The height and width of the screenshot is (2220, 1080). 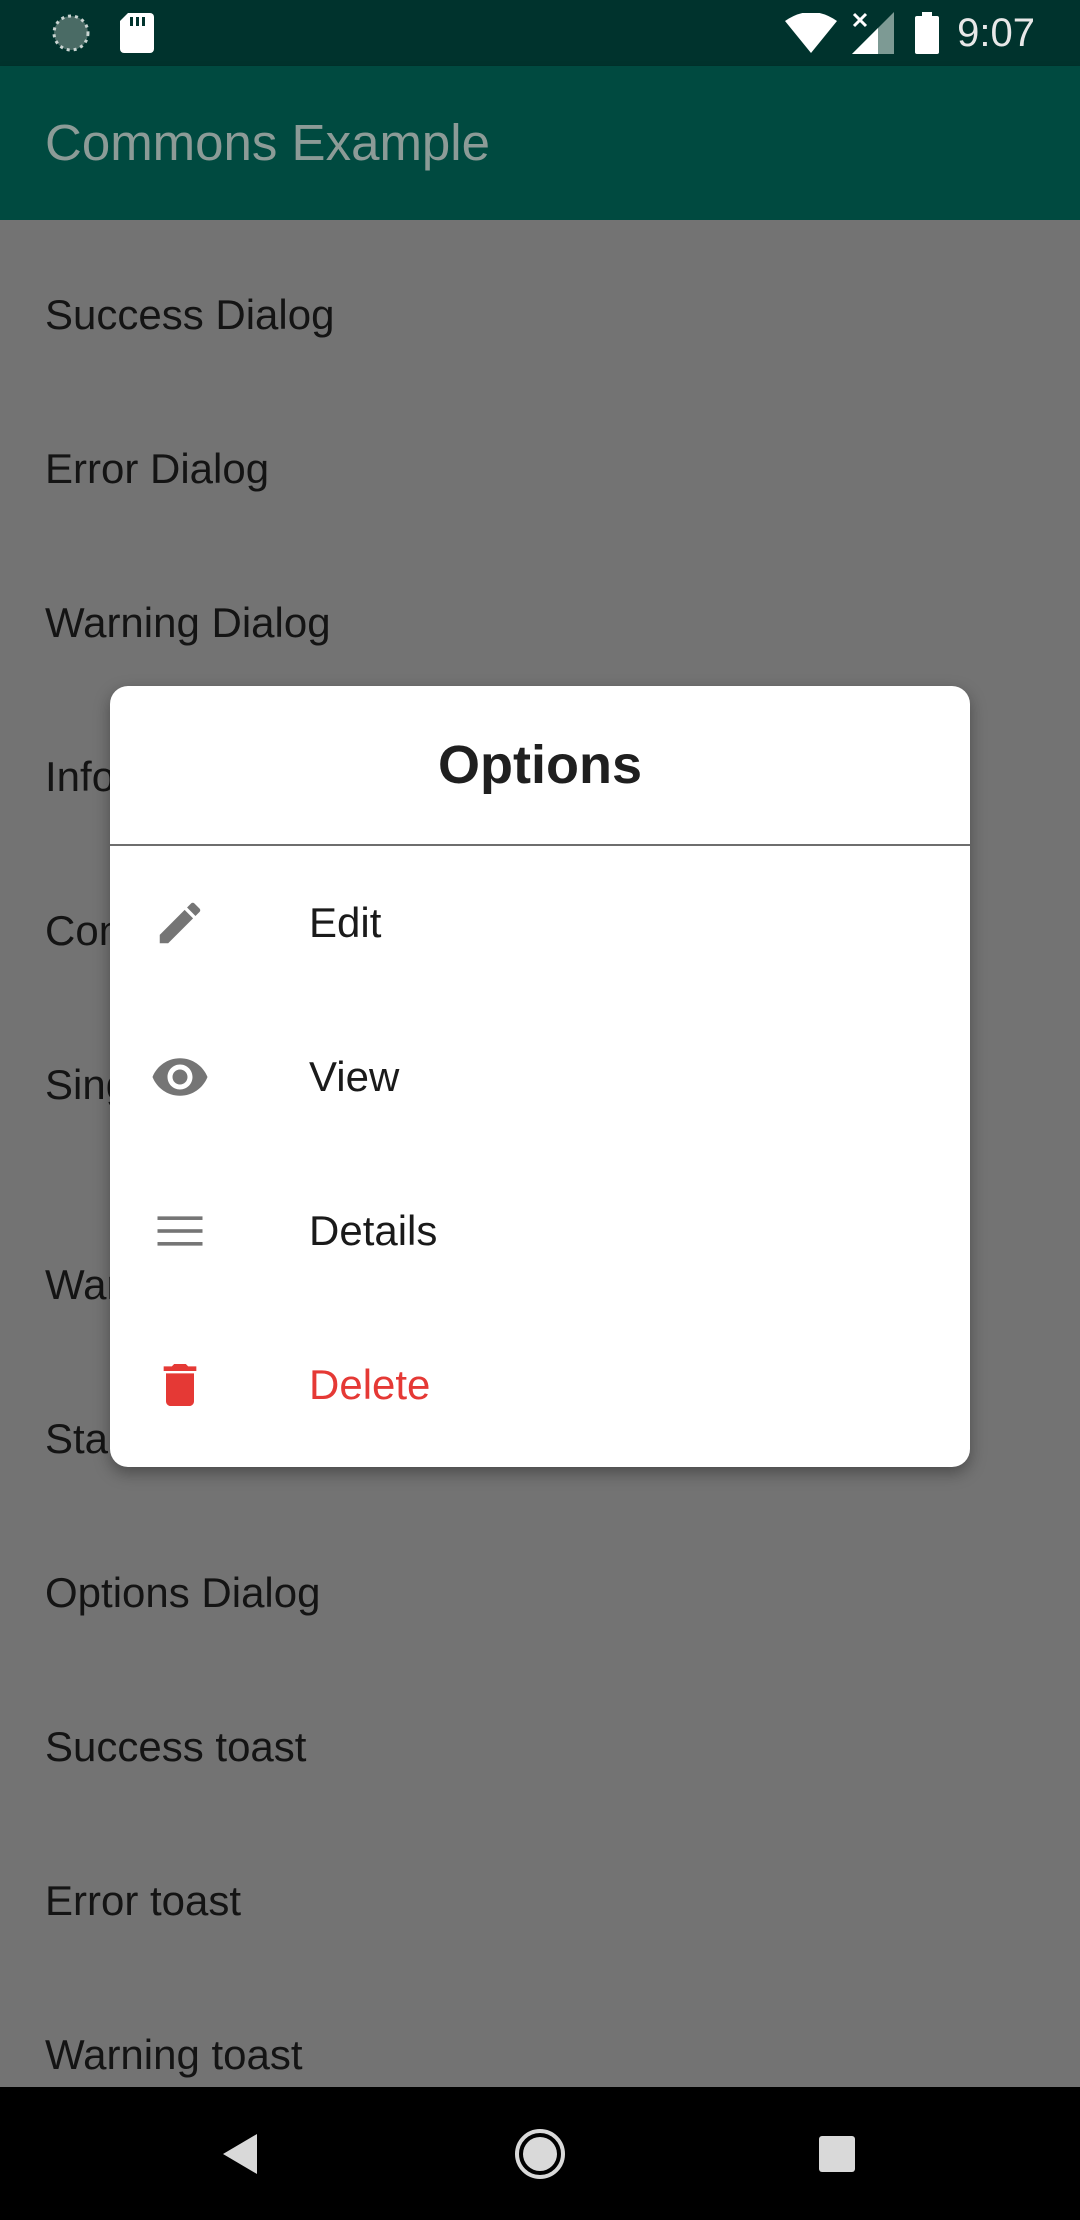 I want to click on clock: 9:07, so click(x=996, y=33).